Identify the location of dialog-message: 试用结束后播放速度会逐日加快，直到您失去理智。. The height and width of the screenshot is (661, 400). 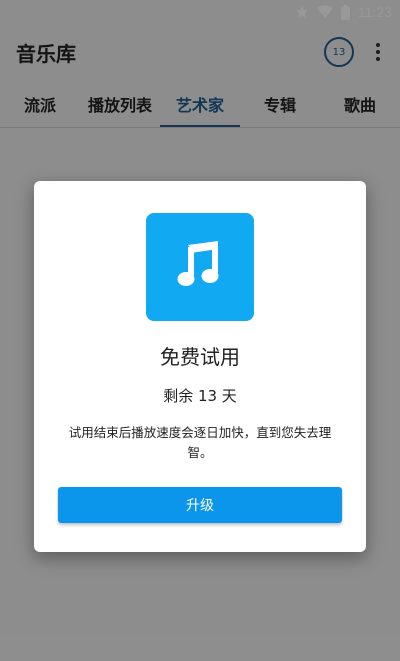
(200, 442).